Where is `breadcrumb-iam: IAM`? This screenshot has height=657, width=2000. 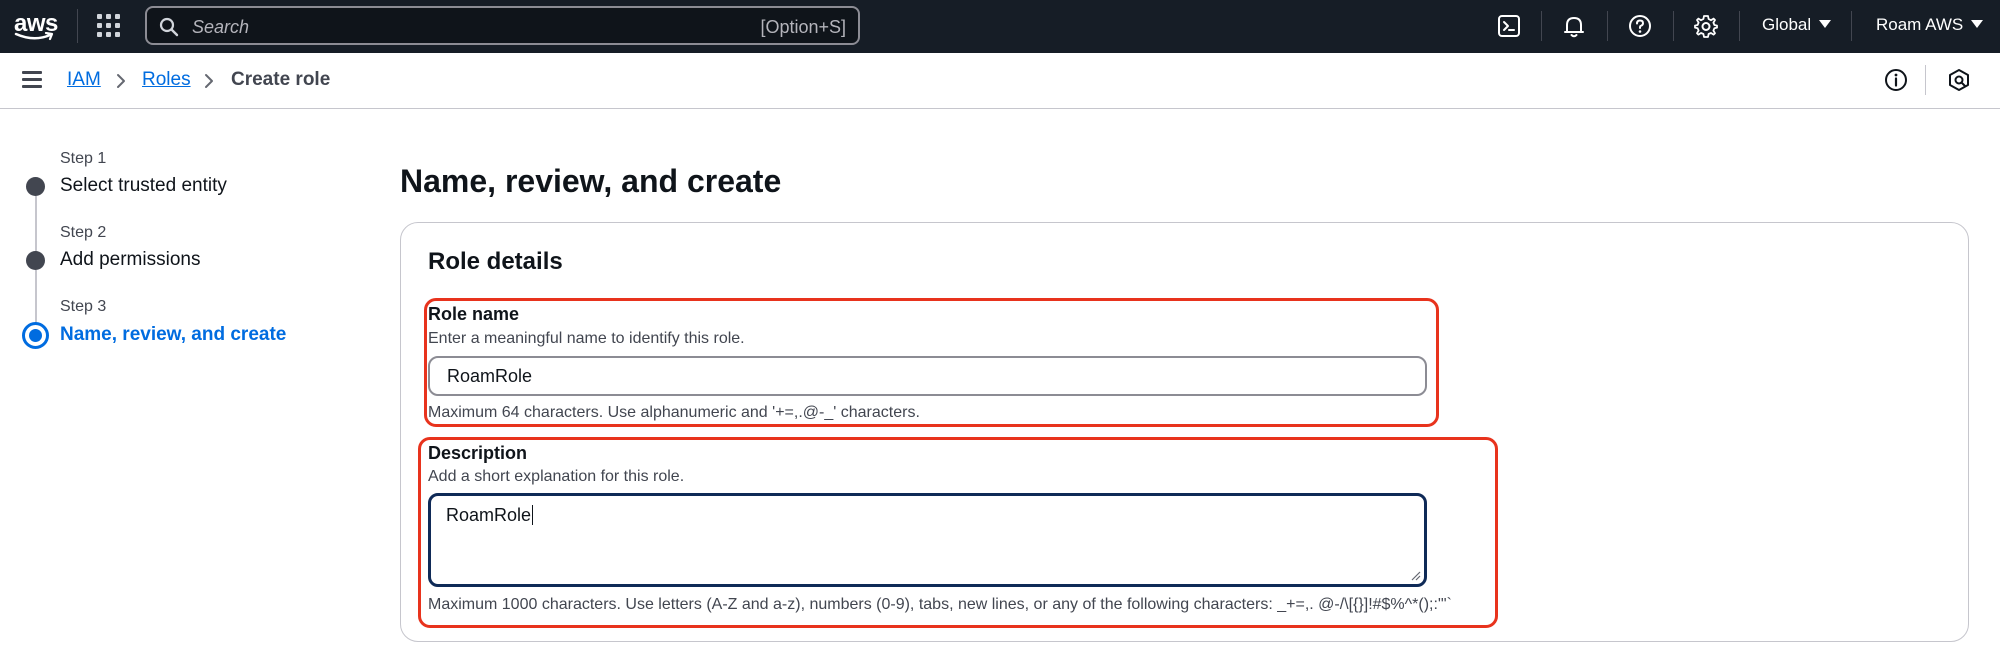 breadcrumb-iam: IAM is located at coordinates (84, 80).